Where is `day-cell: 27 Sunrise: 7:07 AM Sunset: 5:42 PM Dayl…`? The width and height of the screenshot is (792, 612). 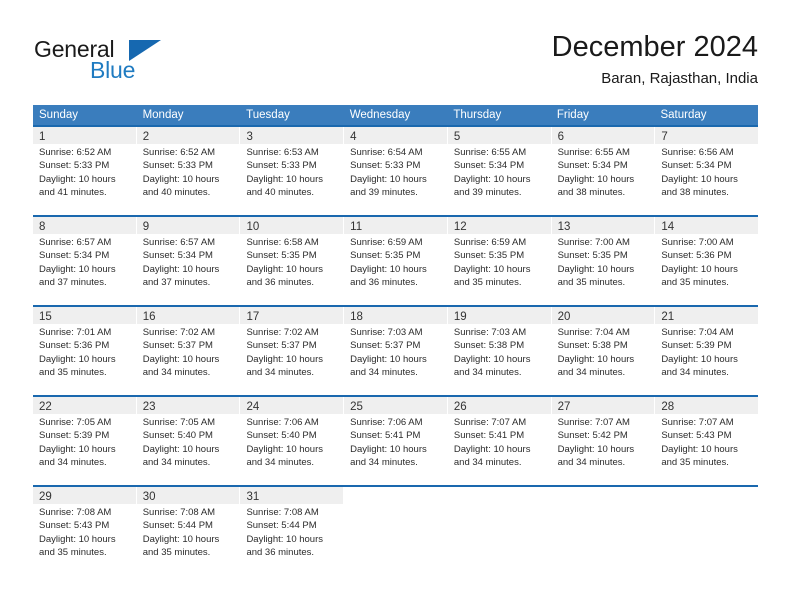
day-cell: 27 Sunrise: 7:07 AM Sunset: 5:42 PM Dayl… is located at coordinates (602, 441).